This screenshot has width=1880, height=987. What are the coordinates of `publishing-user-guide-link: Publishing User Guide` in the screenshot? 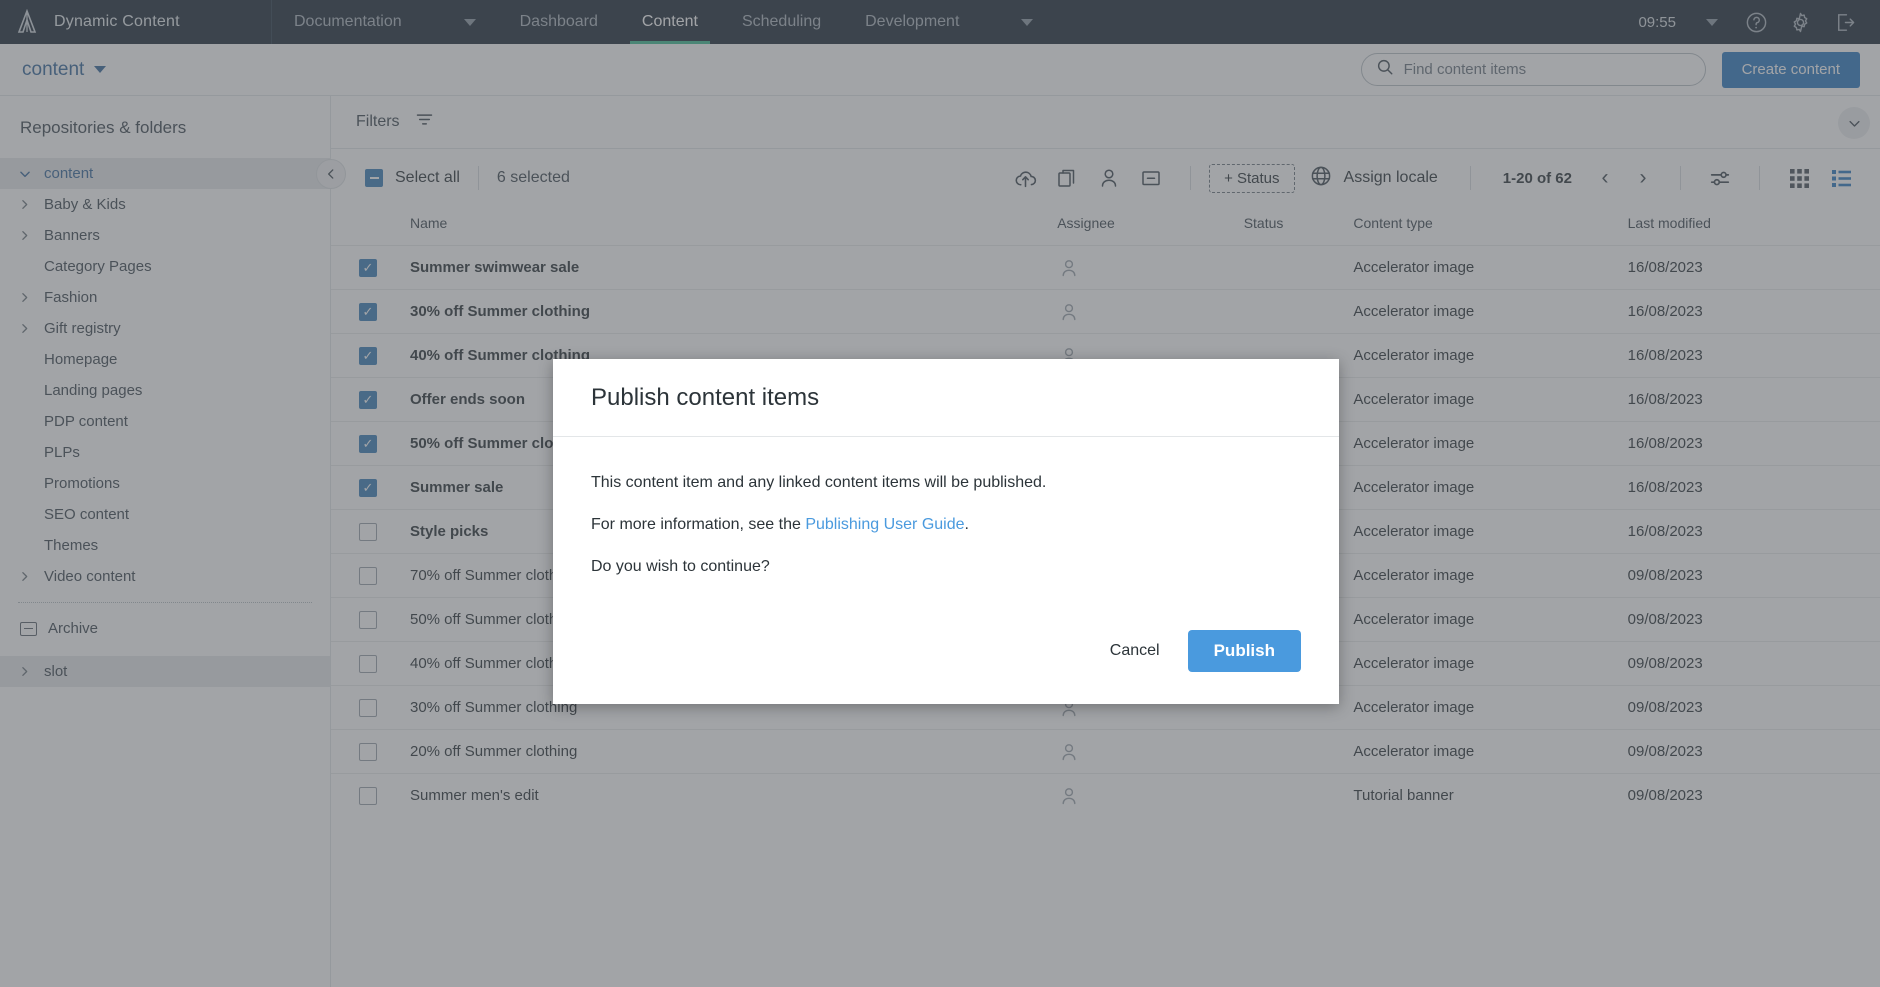 It's located at (884, 524).